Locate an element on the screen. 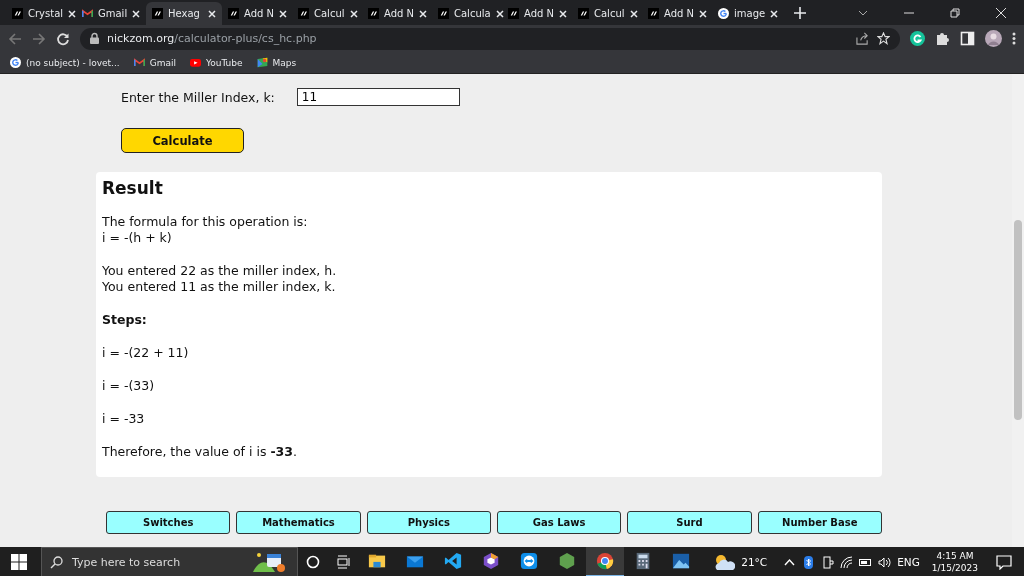  category-button: Number Base is located at coordinates (819, 522).